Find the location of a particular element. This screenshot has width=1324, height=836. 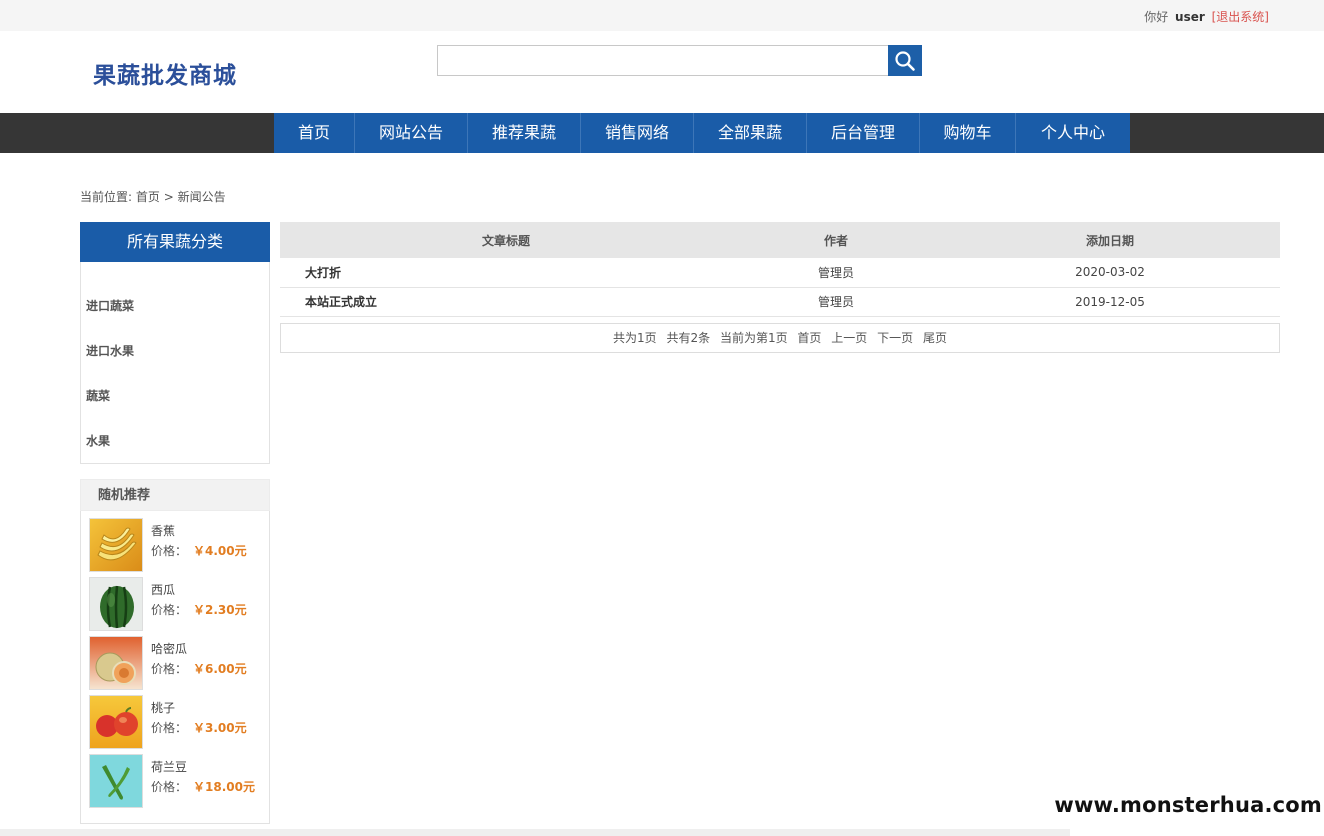

news-title: 本站正式成立 is located at coordinates (506, 302).